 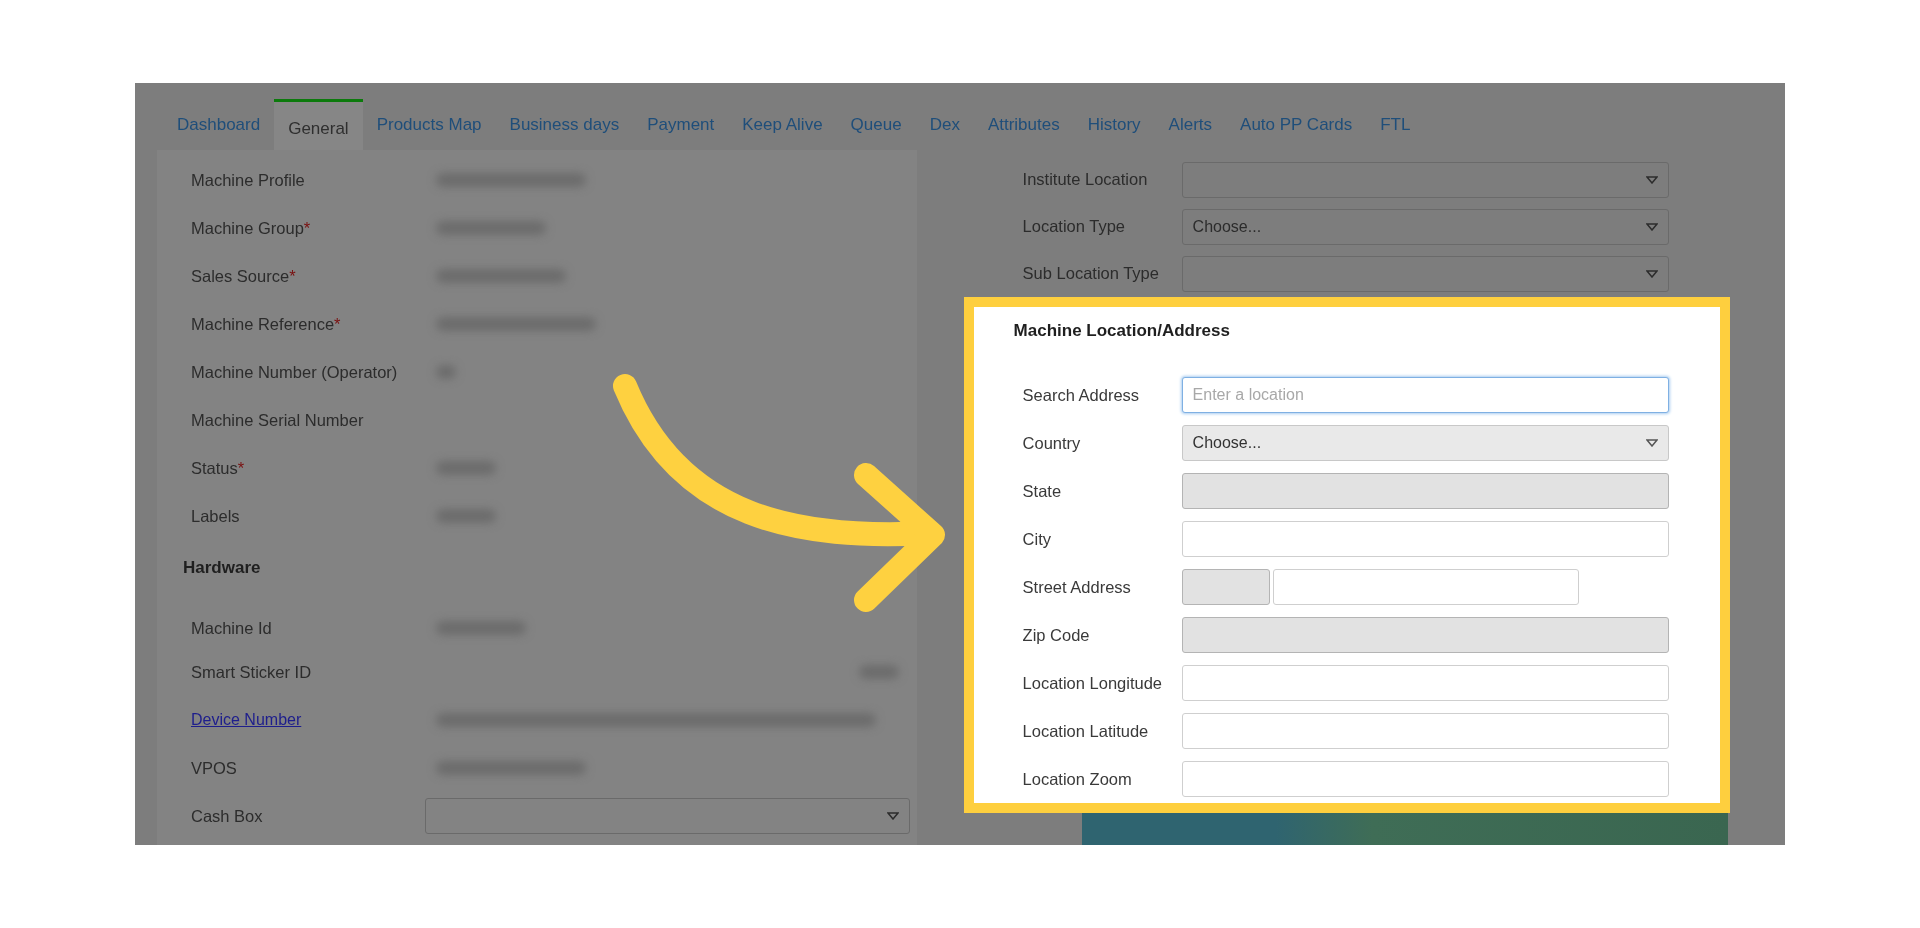 What do you see at coordinates (218, 468) in the screenshot?
I see `field-label: Status*` at bounding box center [218, 468].